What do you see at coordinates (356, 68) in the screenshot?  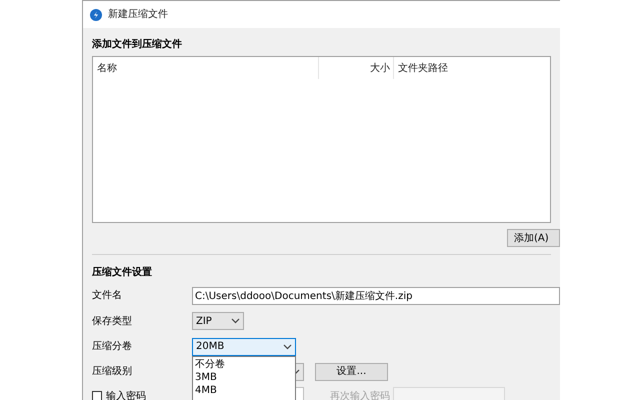 I see `column-header: 大小` at bounding box center [356, 68].